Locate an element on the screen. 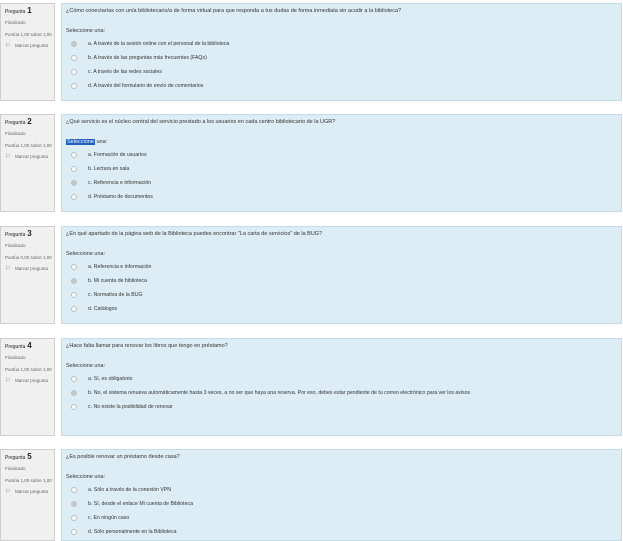 The width and height of the screenshot is (623, 541). option-label: d. Sólo personalmente en la Biblioteca is located at coordinates (132, 532).